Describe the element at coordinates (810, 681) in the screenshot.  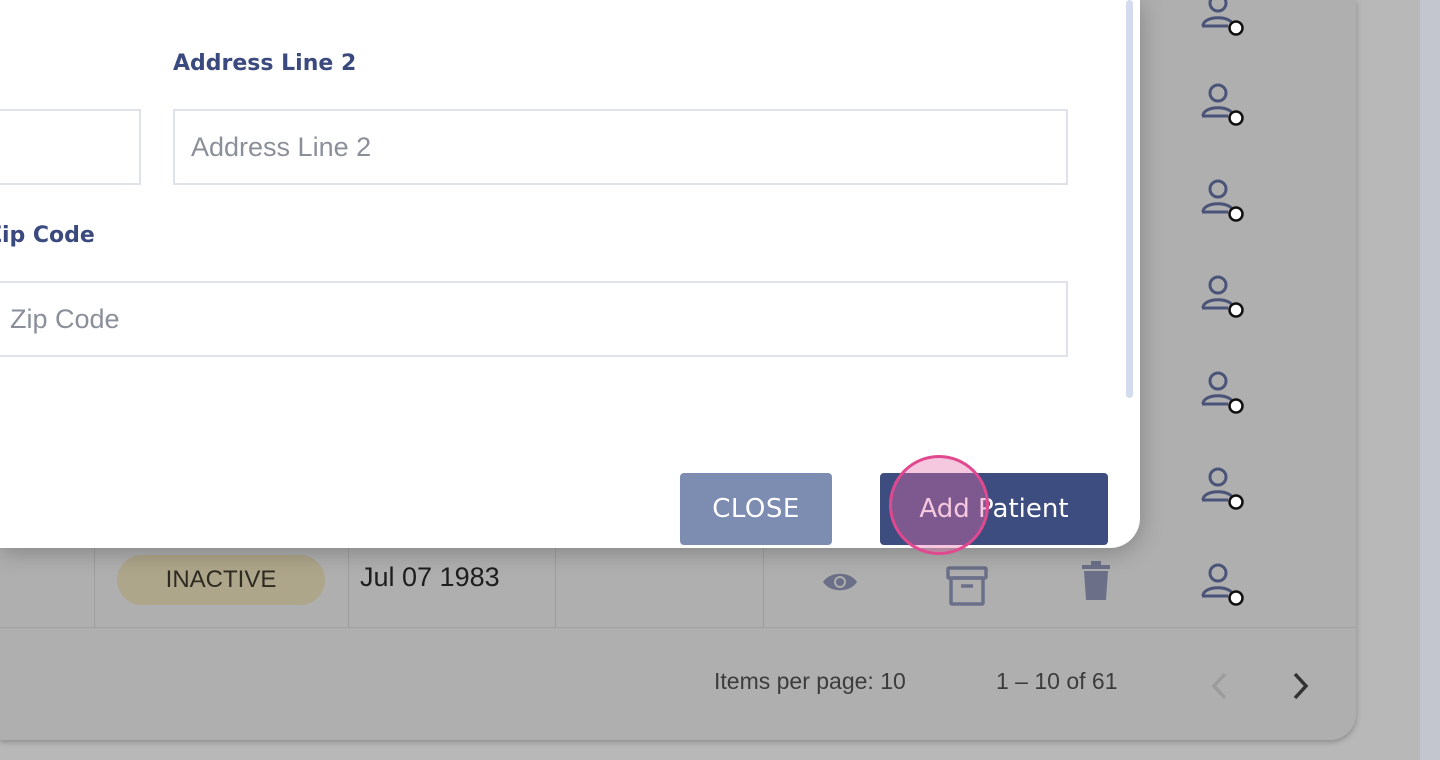
I see `items-per-page-label: Items per page: 10` at that location.